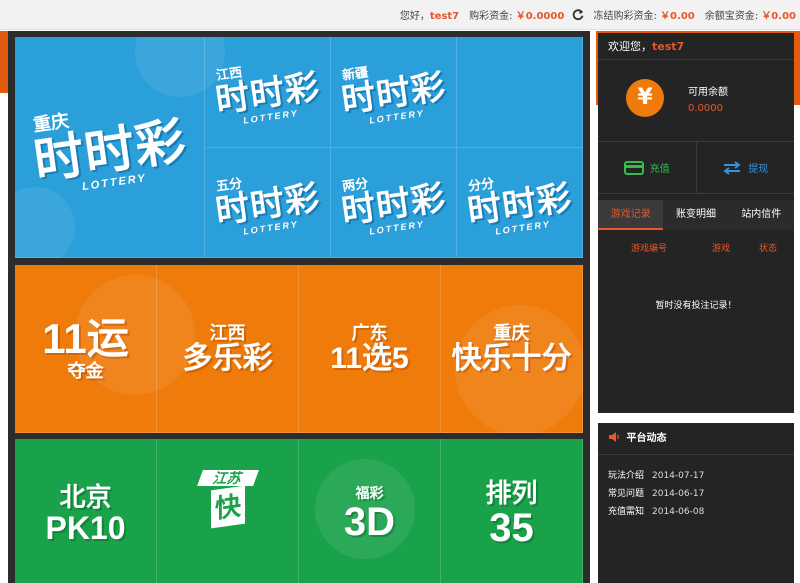 The height and width of the screenshot is (583, 800). I want to click on frozen-funds: 冻结购彩资金: ￥0.00, so click(644, 14).